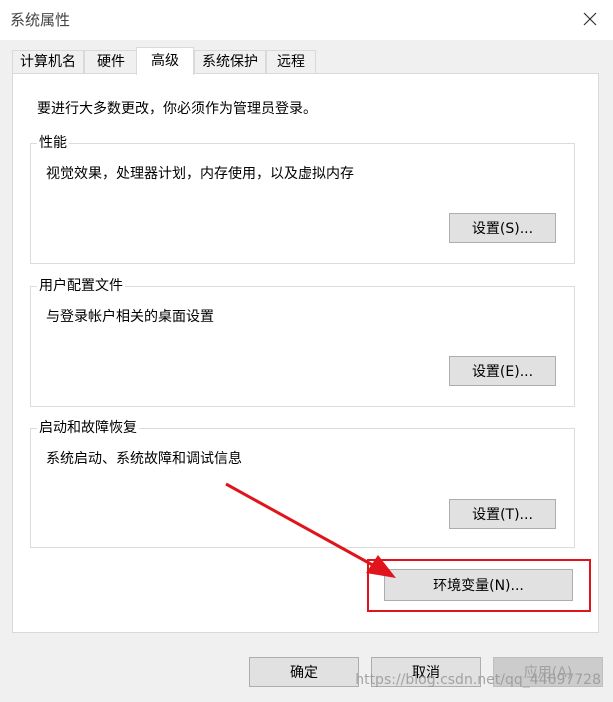  I want to click on user-profiles-description: 与登录帐户相关的桌面设置, so click(130, 317).